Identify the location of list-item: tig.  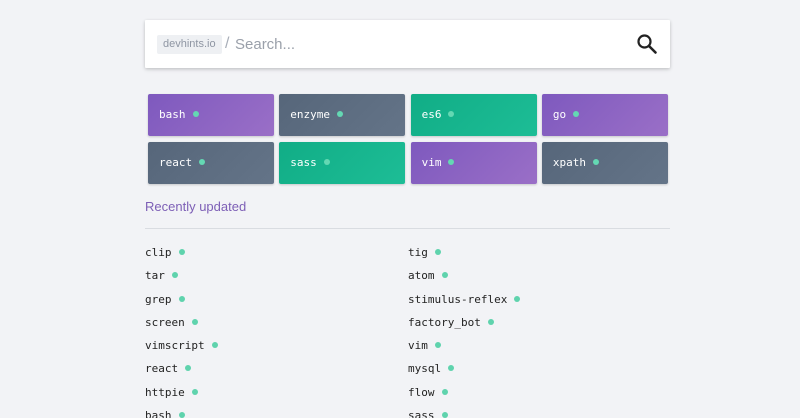
(538, 256).